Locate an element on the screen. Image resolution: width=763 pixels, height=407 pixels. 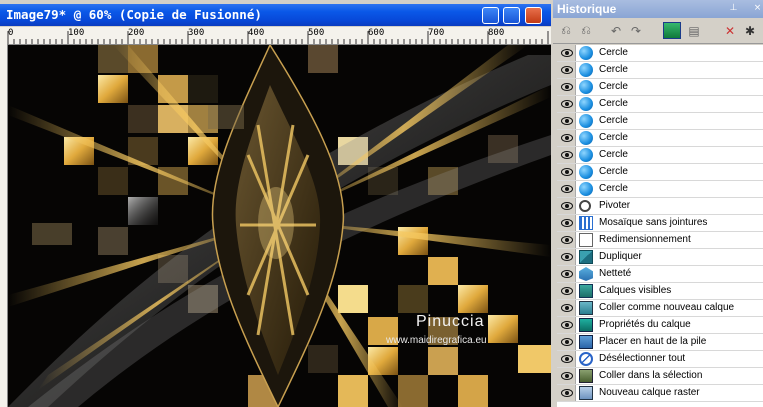
history-row: Coller comme nouveau calque is located at coordinates (660, 308).